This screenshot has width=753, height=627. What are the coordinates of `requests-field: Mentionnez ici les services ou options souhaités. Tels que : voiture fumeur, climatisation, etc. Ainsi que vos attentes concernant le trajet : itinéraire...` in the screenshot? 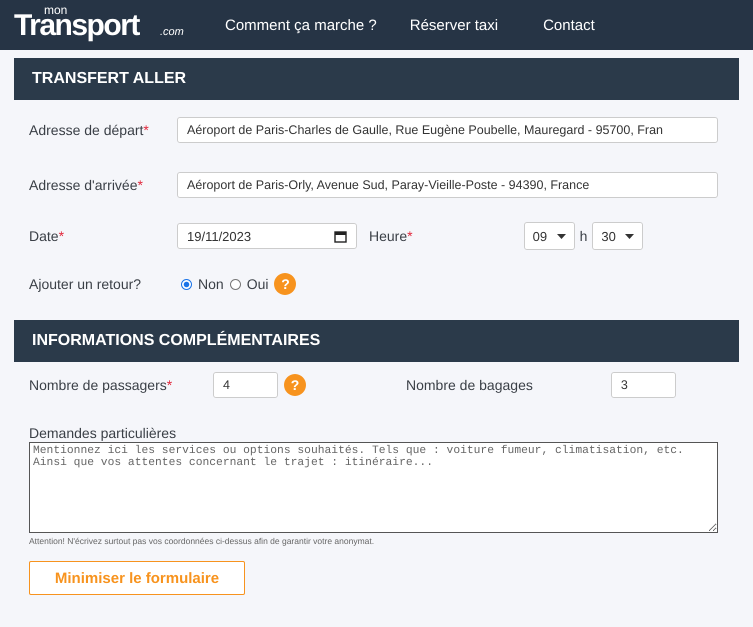 It's located at (373, 487).